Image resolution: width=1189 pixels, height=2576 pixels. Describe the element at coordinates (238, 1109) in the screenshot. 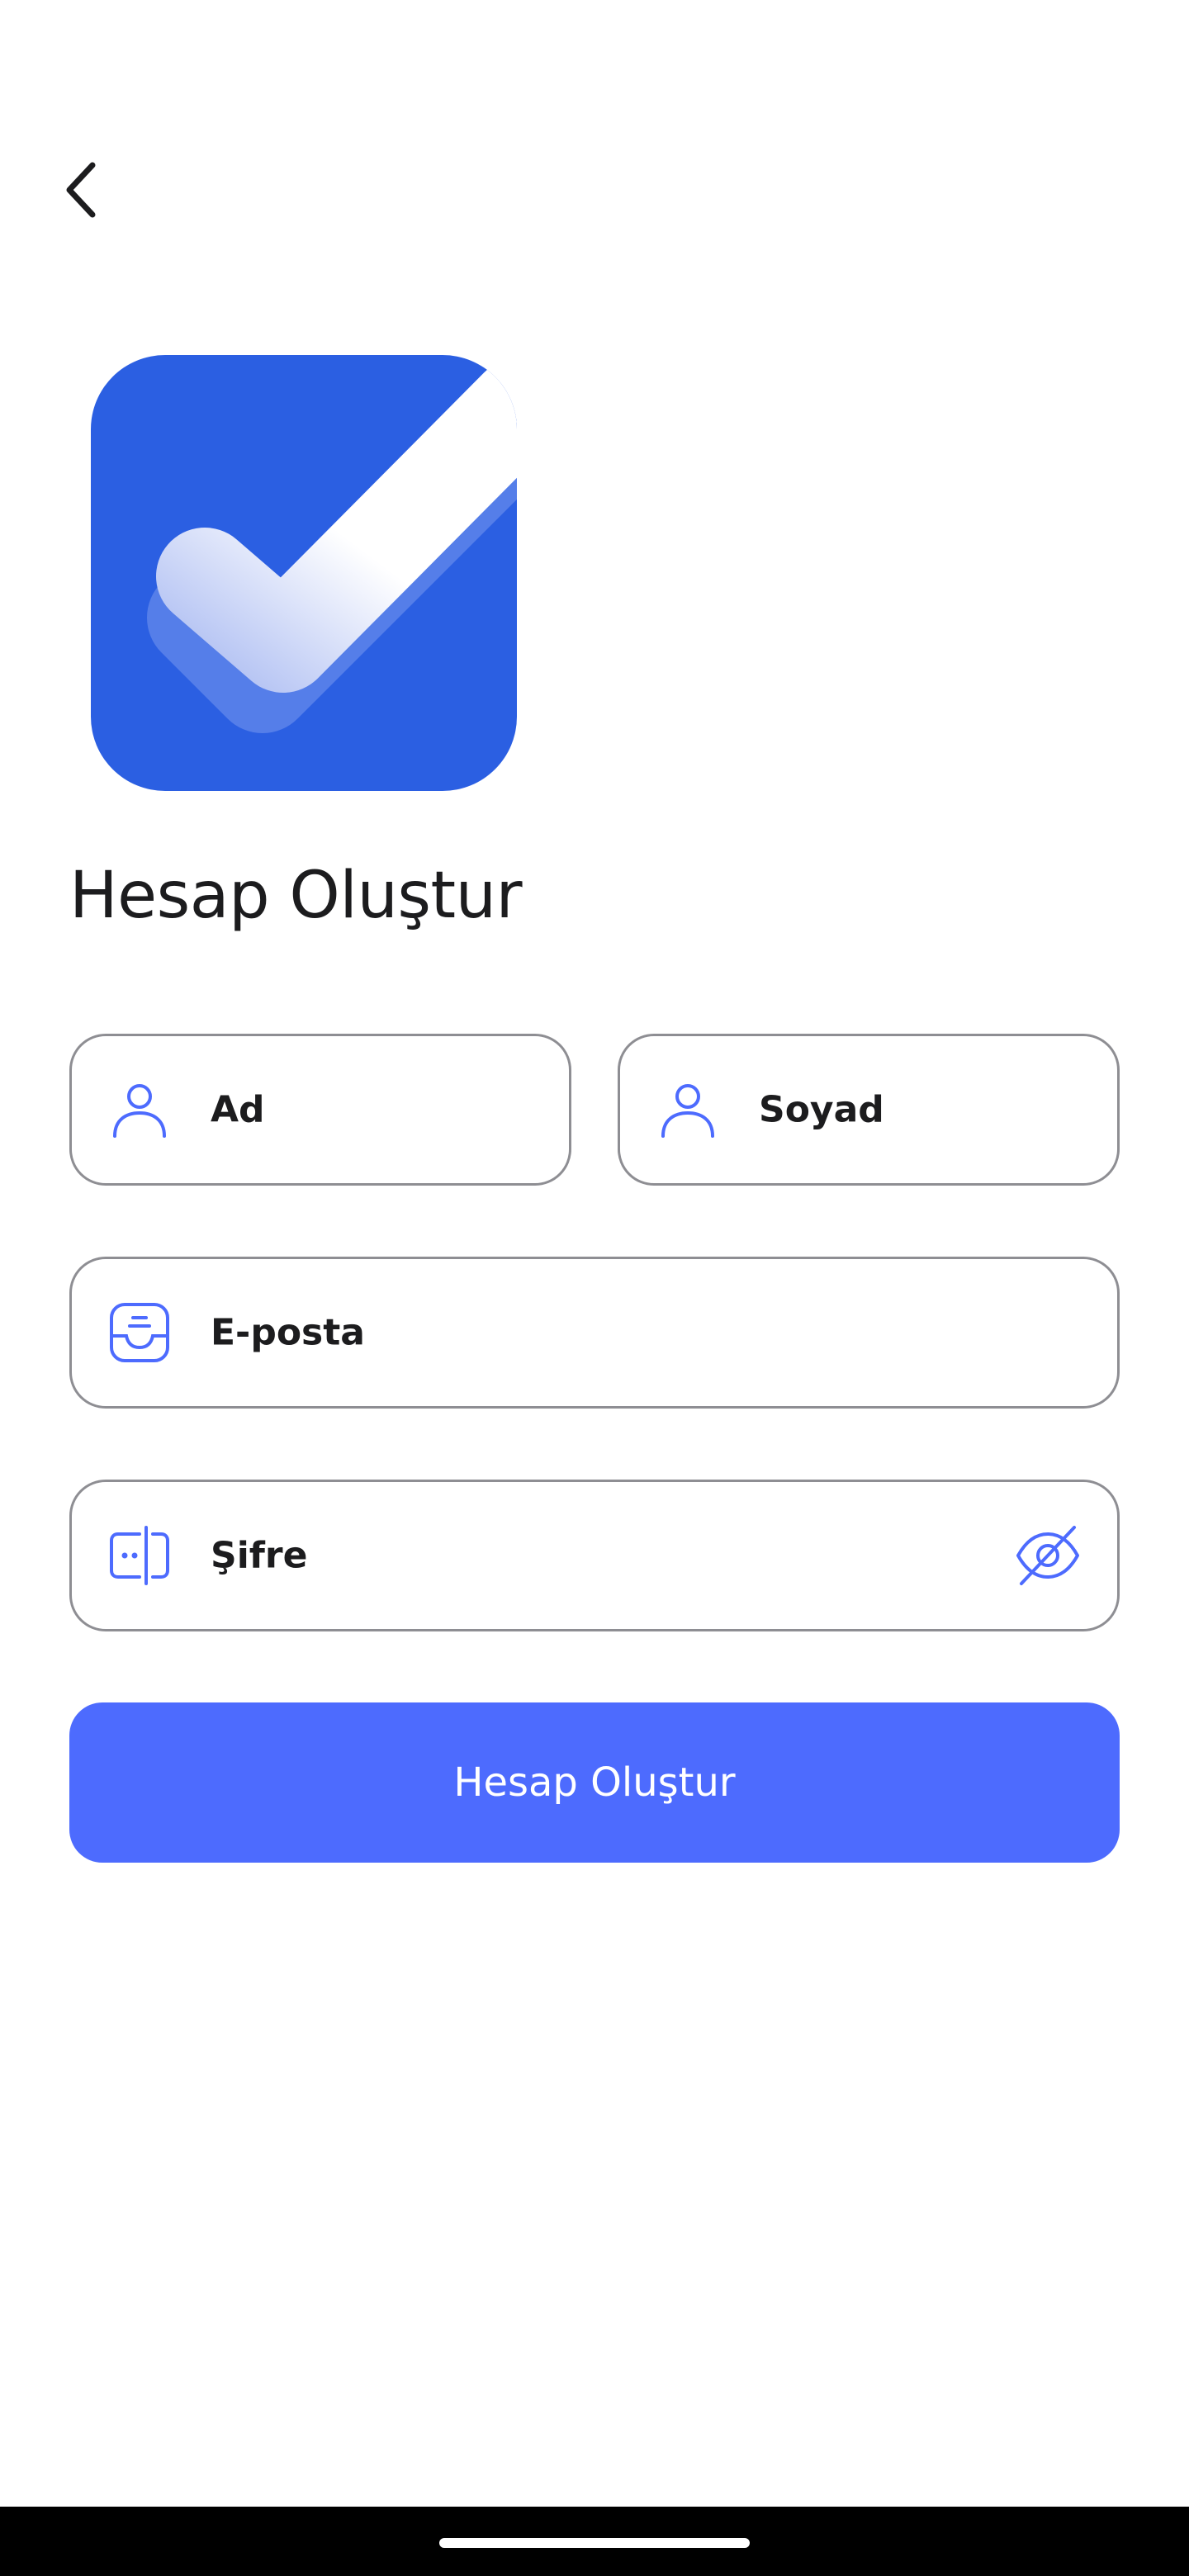

I see `first-name-placeholder: Ad` at that location.